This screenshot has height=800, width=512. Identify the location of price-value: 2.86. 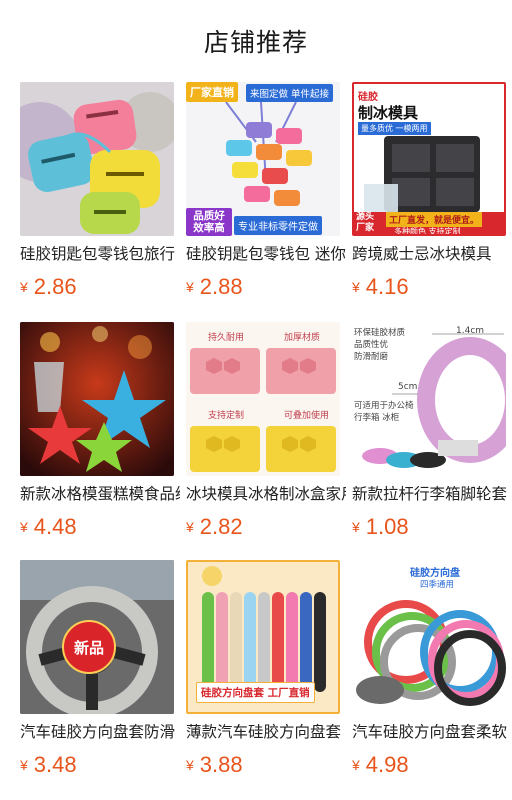
(55, 286).